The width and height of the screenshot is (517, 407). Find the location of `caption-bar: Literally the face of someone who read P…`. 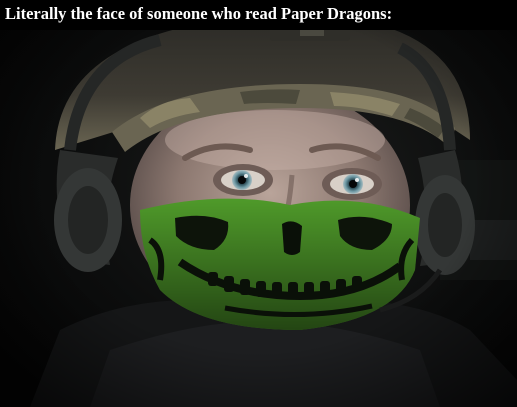

caption-bar: Literally the face of someone who read P… is located at coordinates (258, 15).